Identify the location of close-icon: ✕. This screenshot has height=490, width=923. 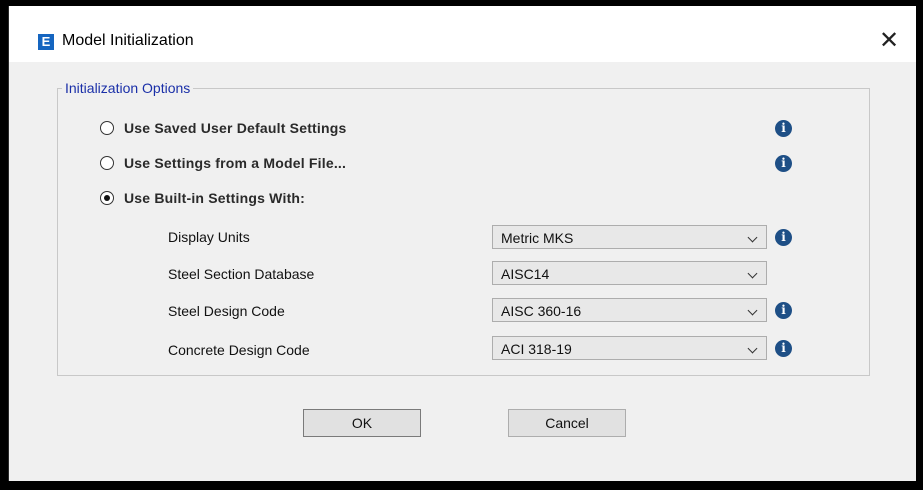
(889, 41).